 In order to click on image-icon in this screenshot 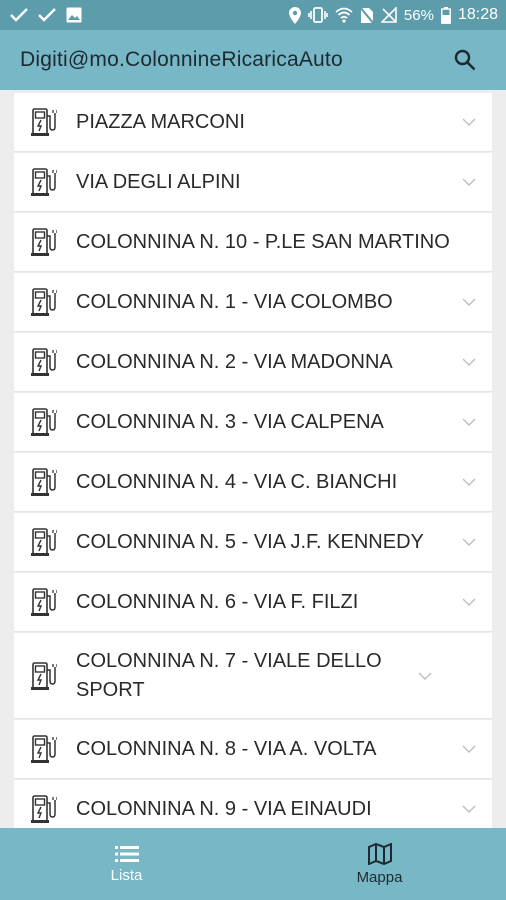, I will do `click(74, 15)`.